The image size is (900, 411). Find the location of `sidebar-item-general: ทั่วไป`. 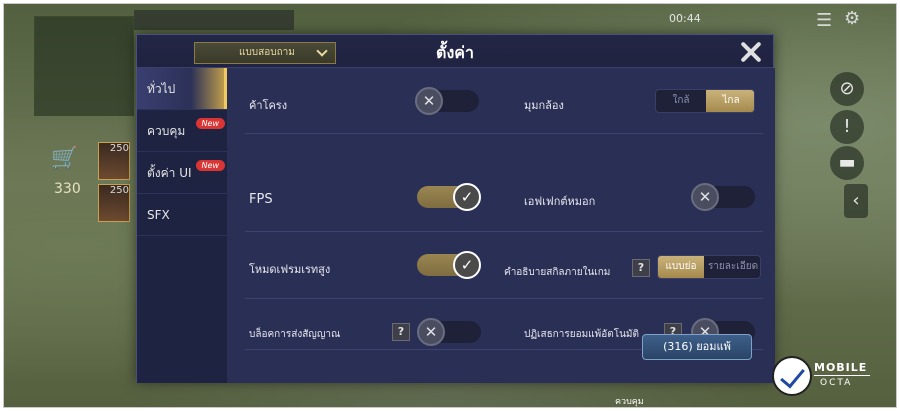

sidebar-item-general: ทั่วไป is located at coordinates (182, 89).